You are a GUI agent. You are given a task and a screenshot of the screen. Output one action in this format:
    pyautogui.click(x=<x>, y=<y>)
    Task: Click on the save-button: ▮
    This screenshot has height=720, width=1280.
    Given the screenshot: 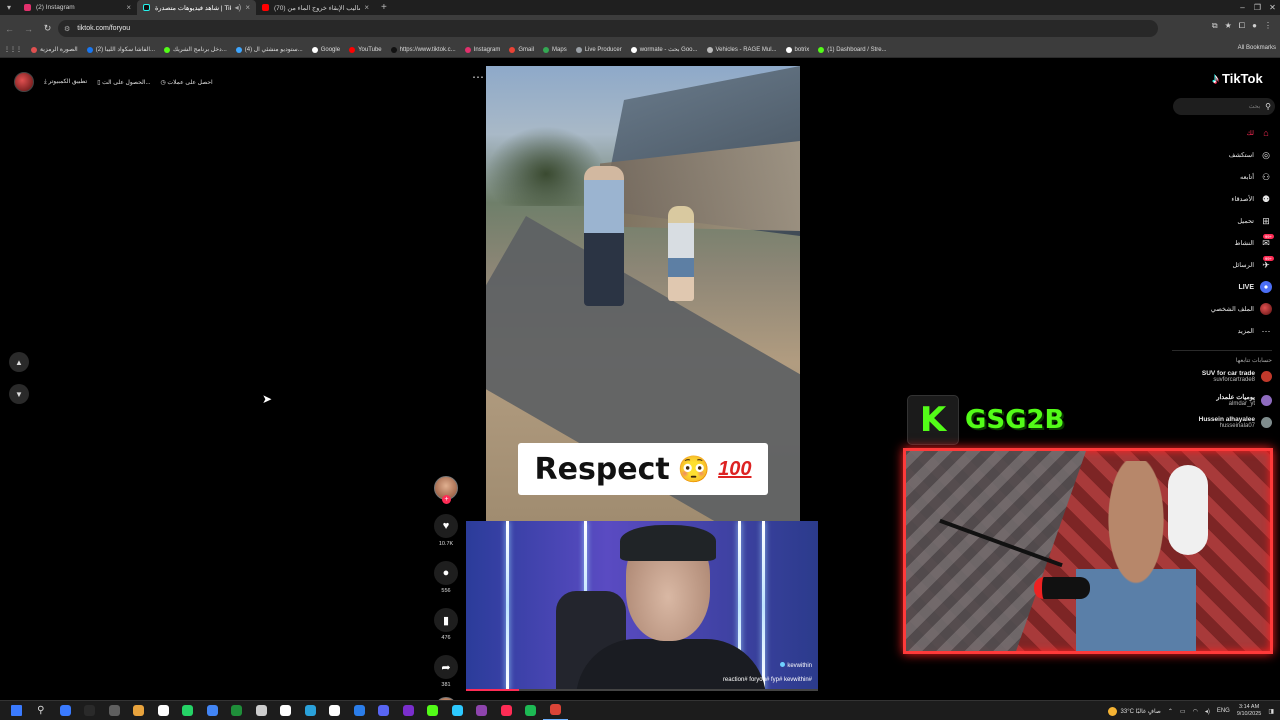 What is the action you would take?
    pyautogui.click(x=446, y=620)
    